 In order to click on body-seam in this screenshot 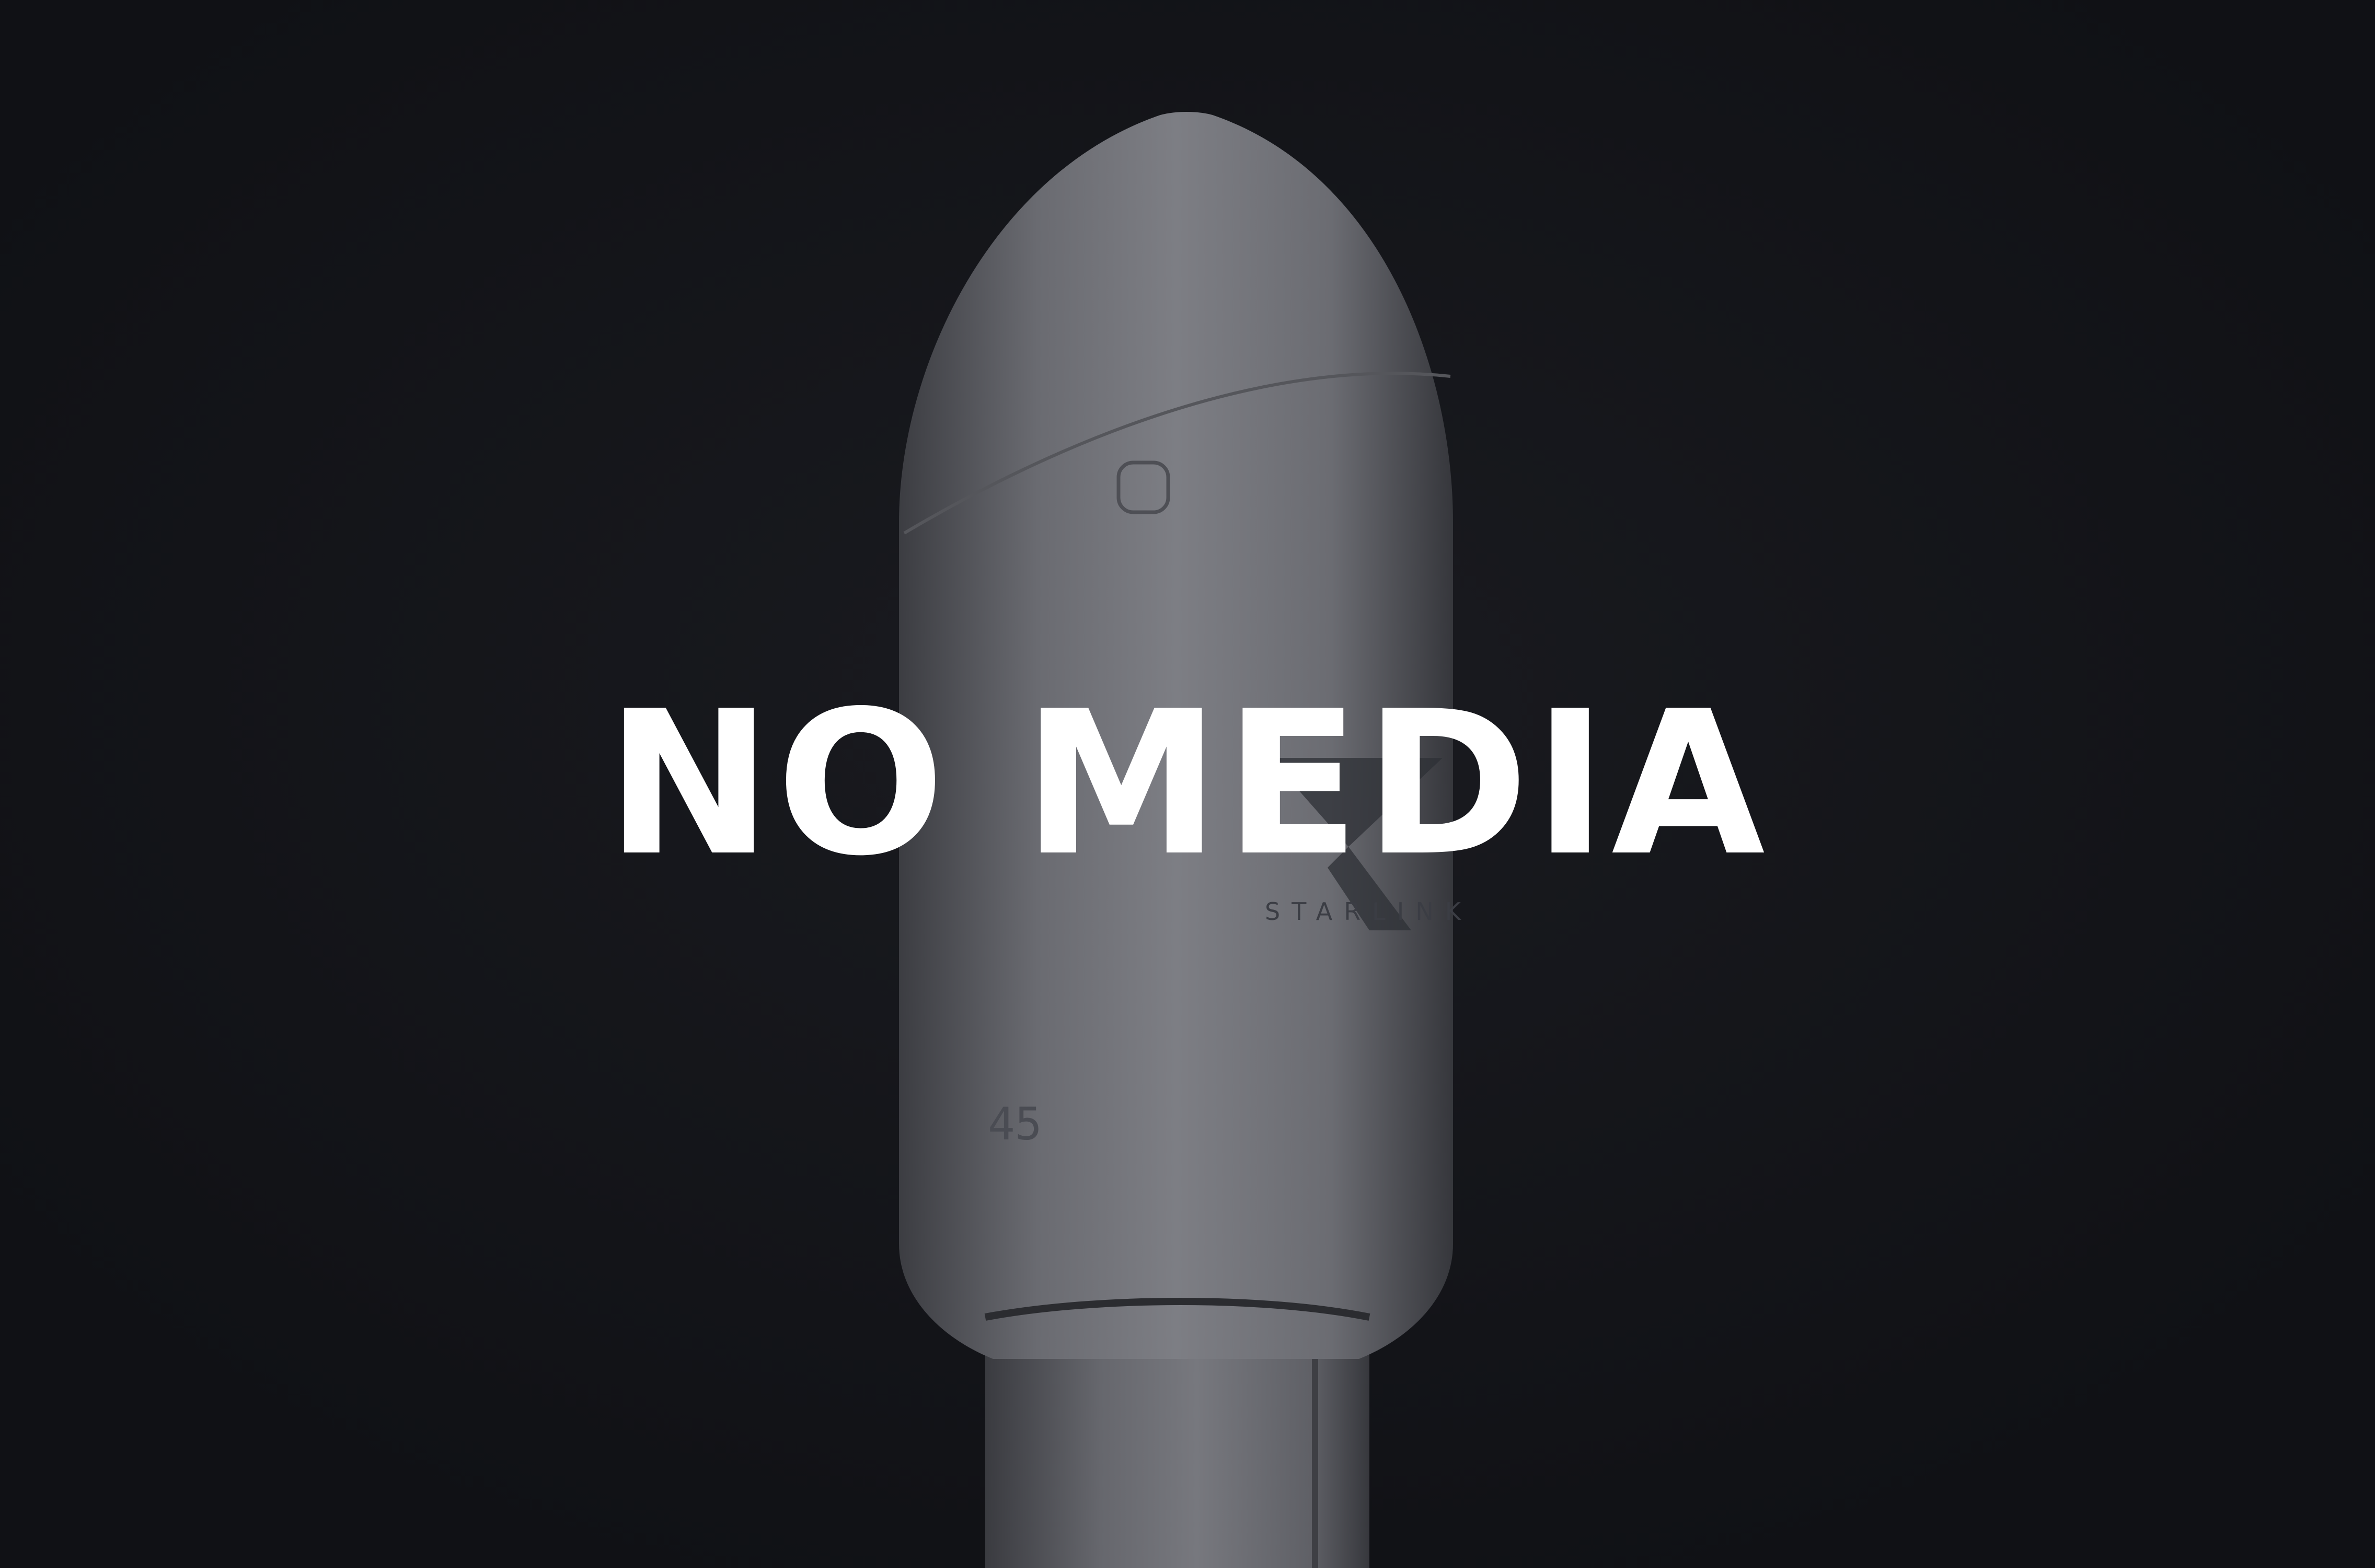, I will do `click(1315, 1458)`.